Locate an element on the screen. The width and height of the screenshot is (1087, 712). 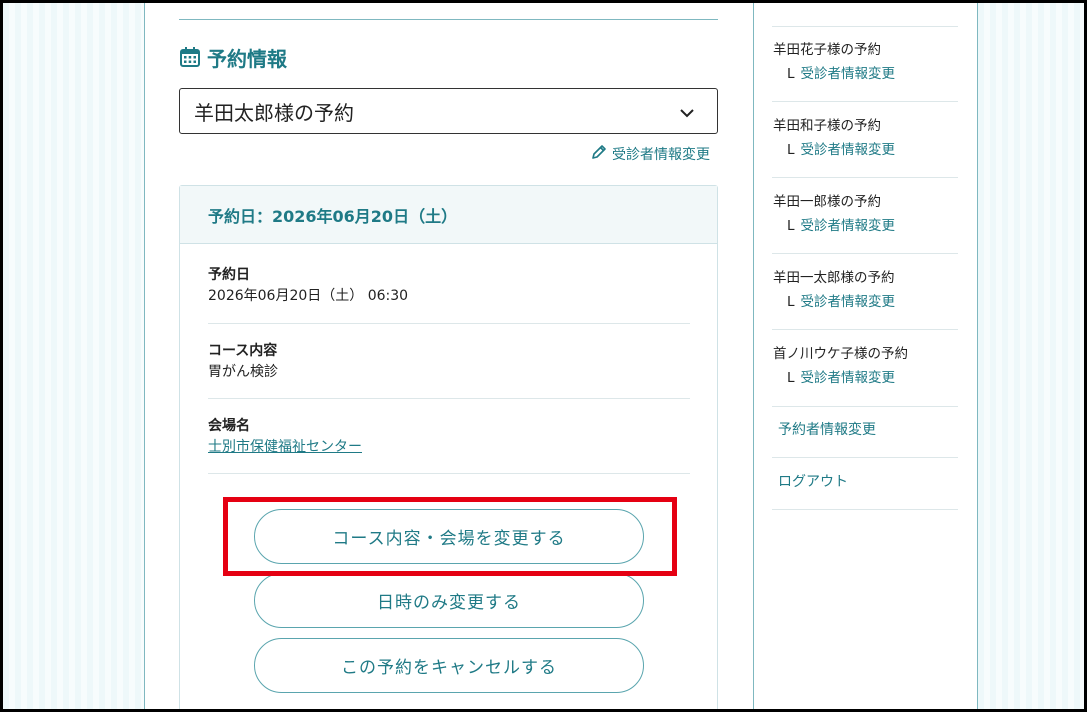
row-course: コース内容 胃がん検診 is located at coordinates (449, 361).